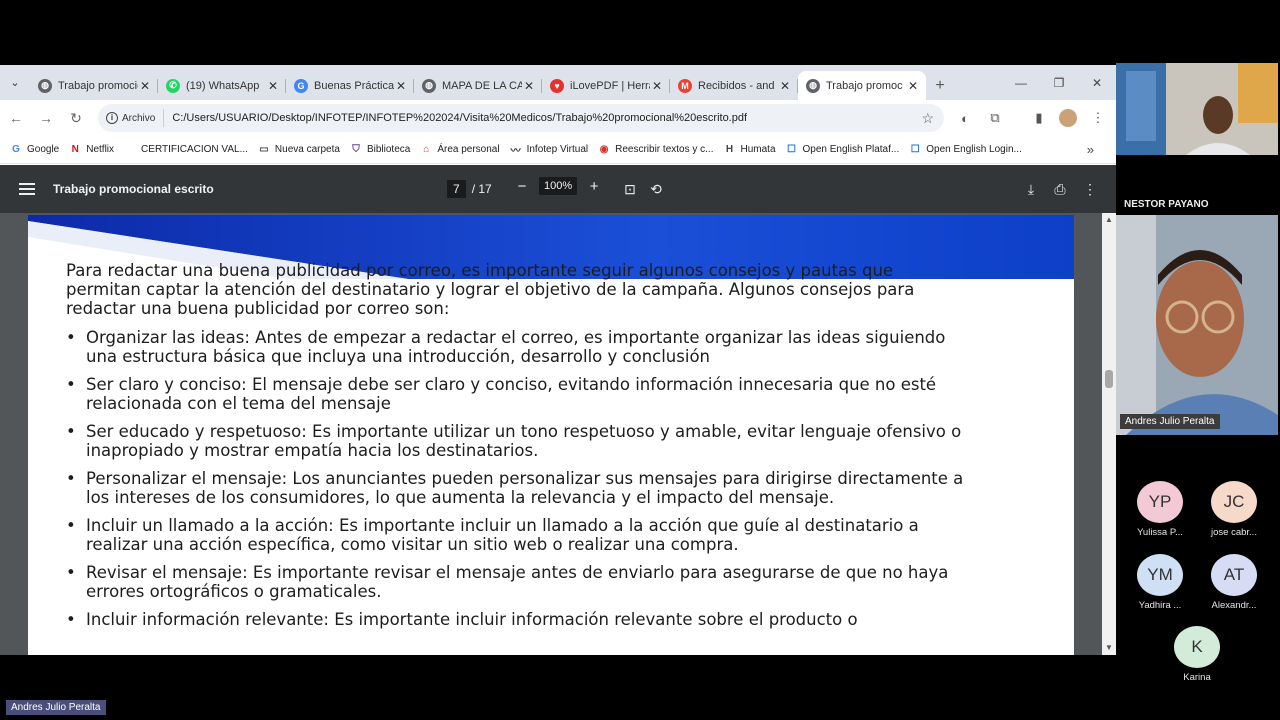  I want to click on zoom-out-button: −, so click(522, 186).